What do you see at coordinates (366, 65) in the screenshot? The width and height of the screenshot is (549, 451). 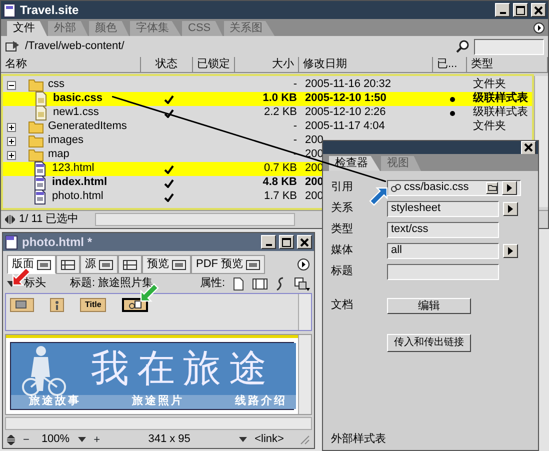 I see `column-header: 修改日期` at bounding box center [366, 65].